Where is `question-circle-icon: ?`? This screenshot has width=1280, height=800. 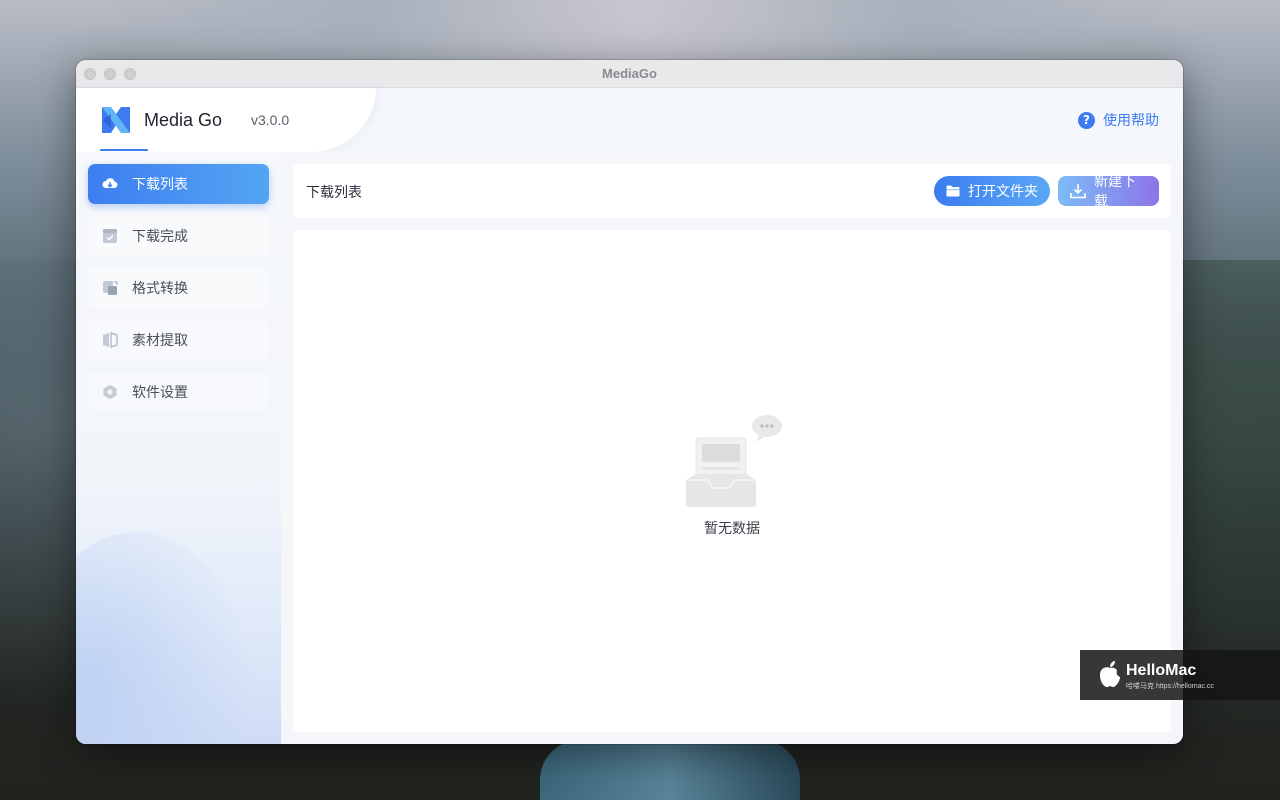
question-circle-icon: ? is located at coordinates (1086, 120).